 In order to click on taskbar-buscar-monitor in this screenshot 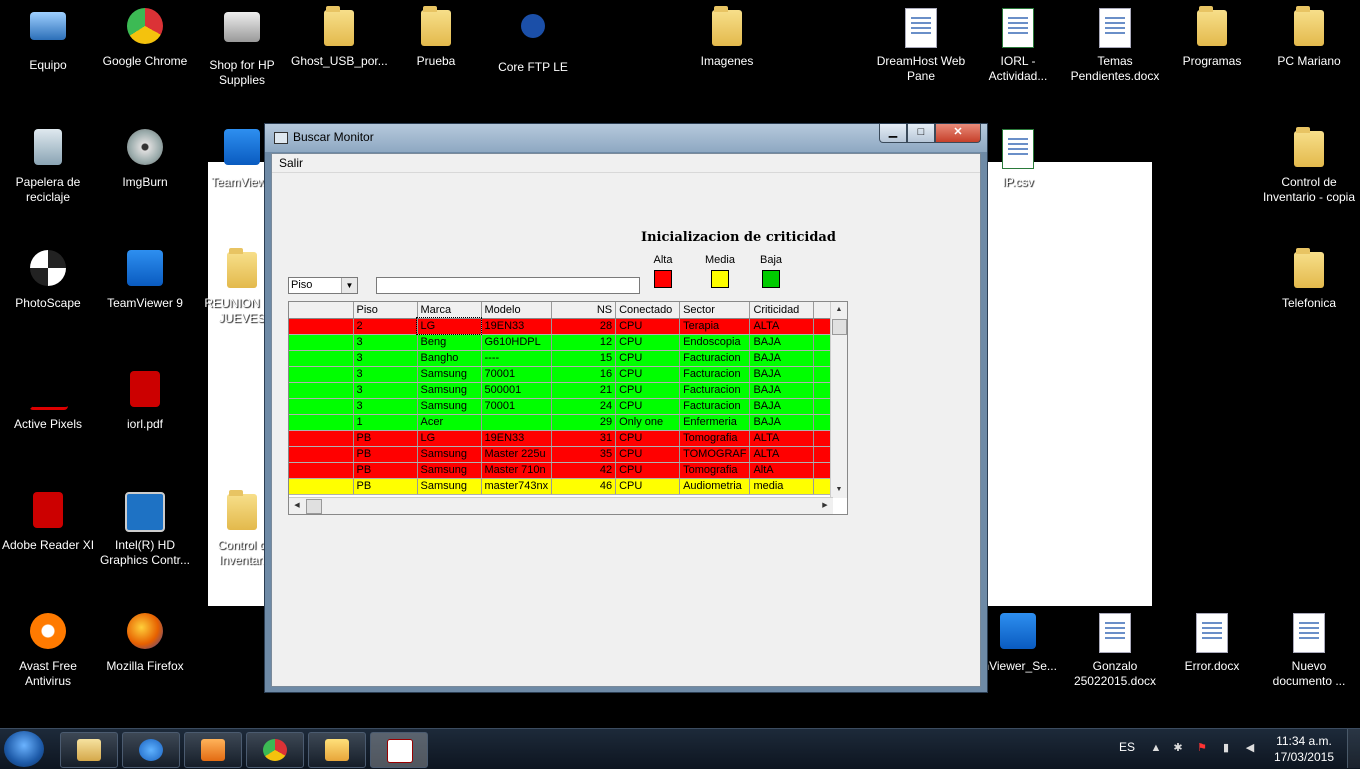, I will do `click(399, 750)`.